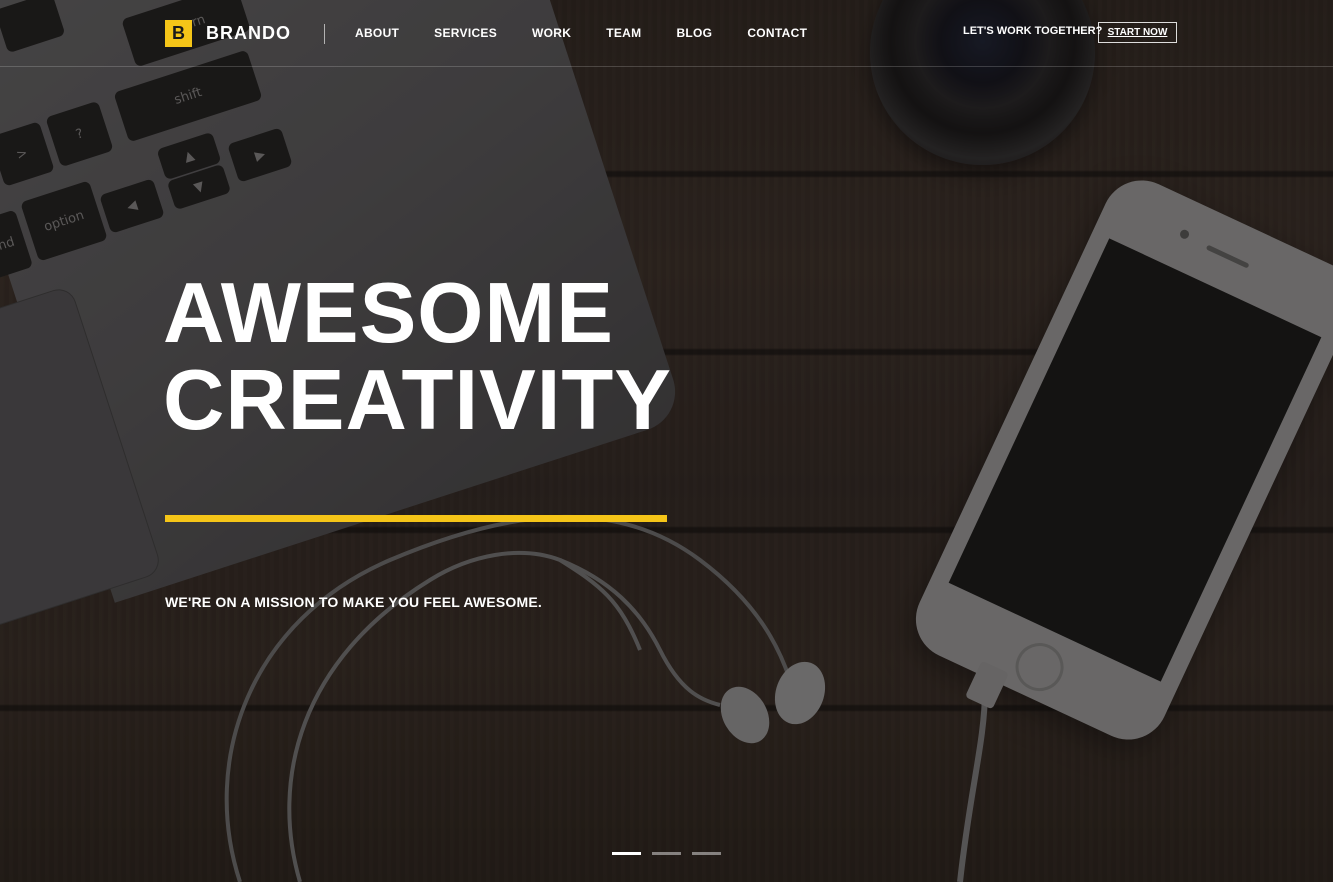  What do you see at coordinates (248, 32) in the screenshot?
I see `brand-name: BRANDO` at bounding box center [248, 32].